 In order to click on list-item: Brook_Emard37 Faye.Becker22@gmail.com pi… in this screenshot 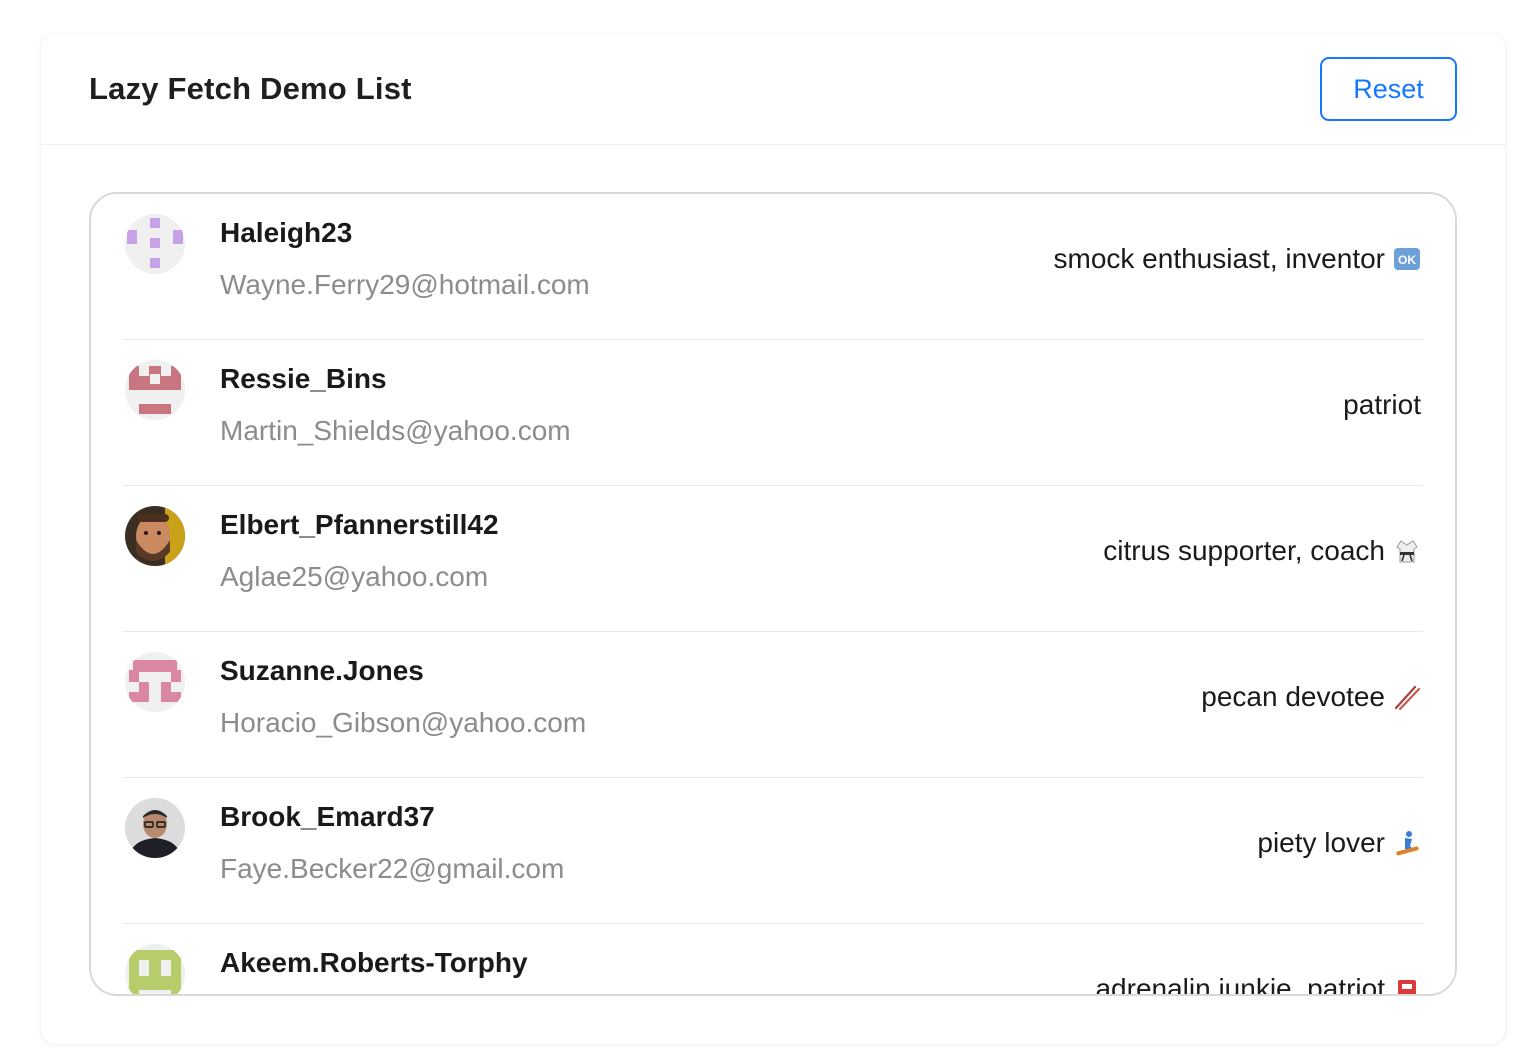, I will do `click(773, 851)`.